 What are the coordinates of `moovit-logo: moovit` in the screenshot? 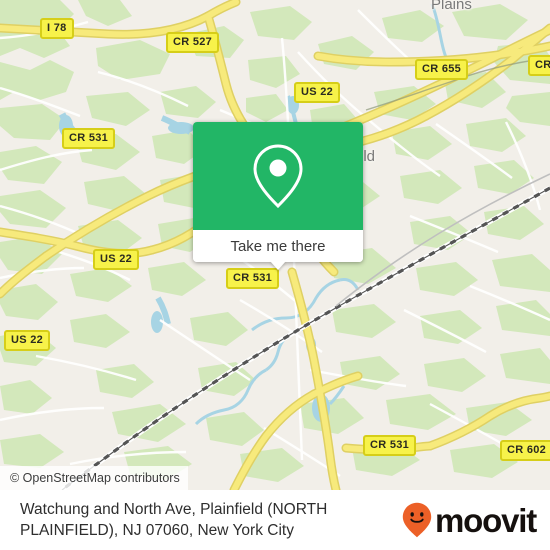 It's located at (476, 520).